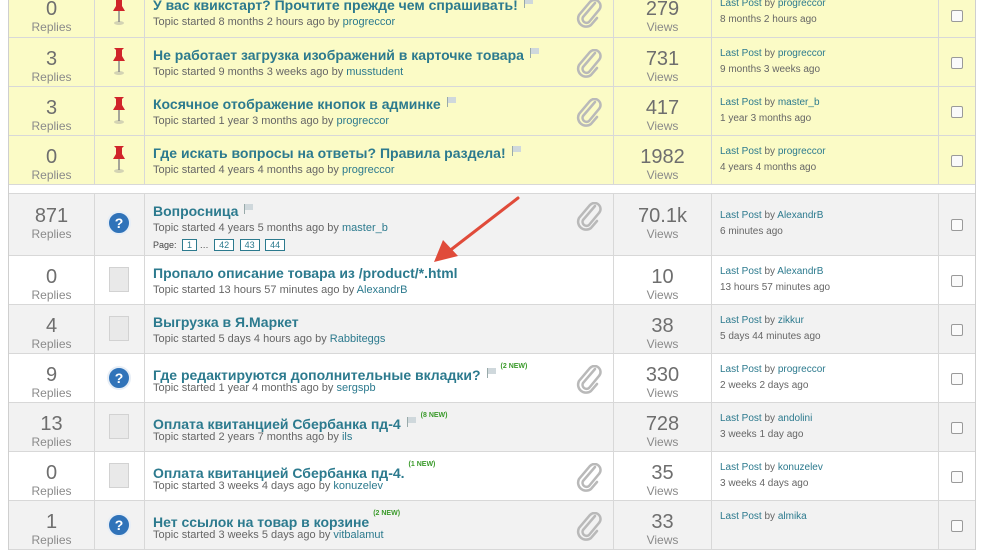 The width and height of the screenshot is (1000, 550). Describe the element at coordinates (249, 245) in the screenshot. I see `page-link-43: 43` at that location.